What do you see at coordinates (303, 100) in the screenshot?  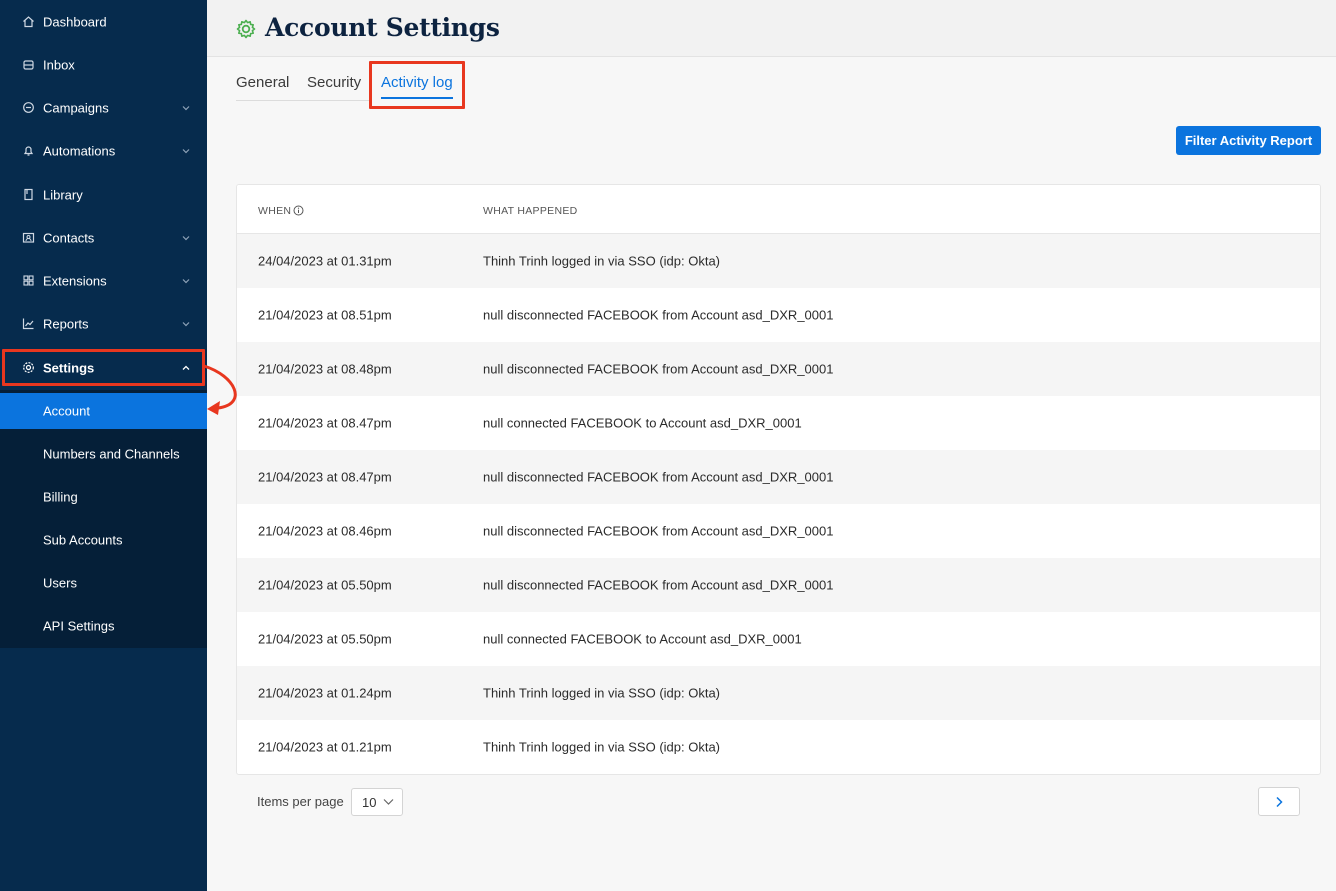 I see `tabs-divider` at bounding box center [303, 100].